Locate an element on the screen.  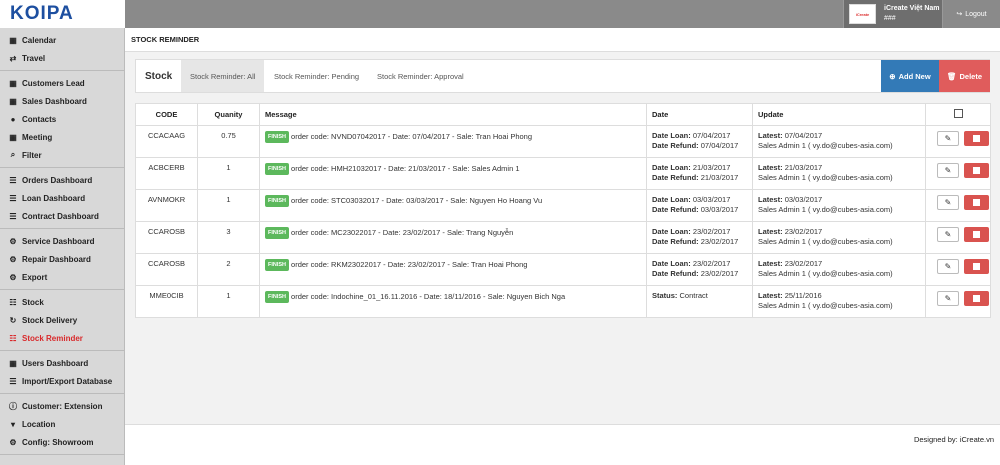
sidebar-item-users-dashboard: ▦ Users Dashboard is located at coordinates (62, 363).